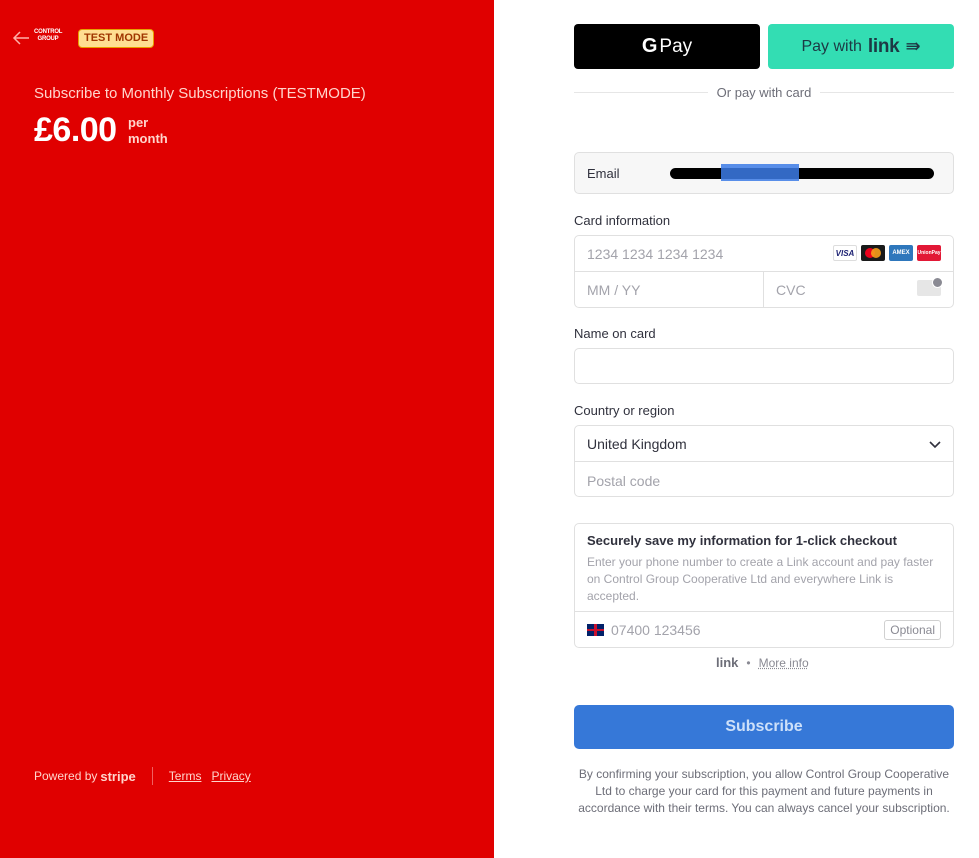 The image size is (979, 858). I want to click on name-on-card-label: Name on card, so click(615, 333).